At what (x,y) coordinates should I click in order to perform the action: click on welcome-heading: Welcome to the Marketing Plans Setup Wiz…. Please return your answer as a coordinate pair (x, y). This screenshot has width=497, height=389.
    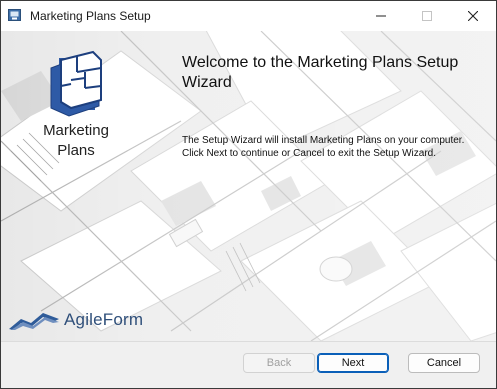
    Looking at the image, I should click on (320, 72).